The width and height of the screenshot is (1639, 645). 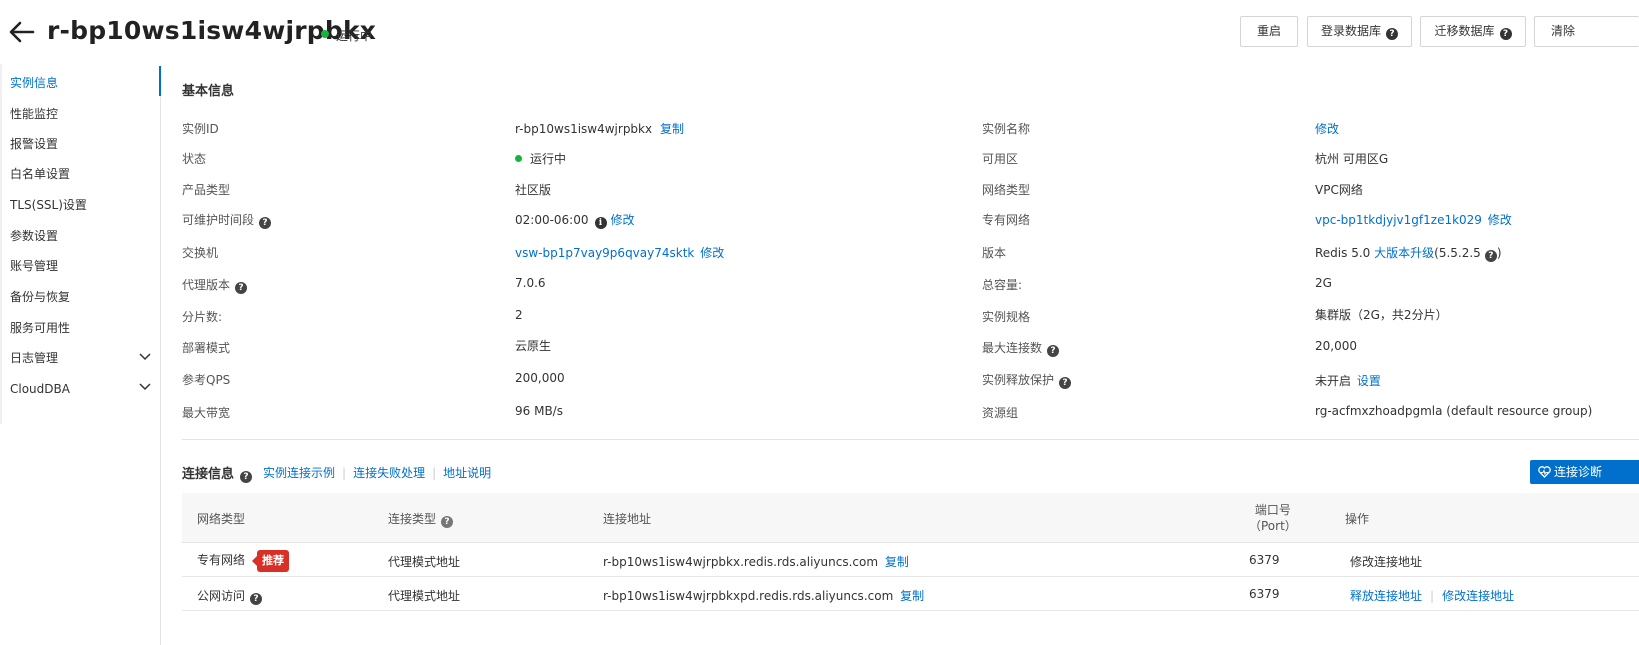 What do you see at coordinates (584, 129) in the screenshot?
I see `instance-id-text: r-bp10ws1isw4wjrpbkx` at bounding box center [584, 129].